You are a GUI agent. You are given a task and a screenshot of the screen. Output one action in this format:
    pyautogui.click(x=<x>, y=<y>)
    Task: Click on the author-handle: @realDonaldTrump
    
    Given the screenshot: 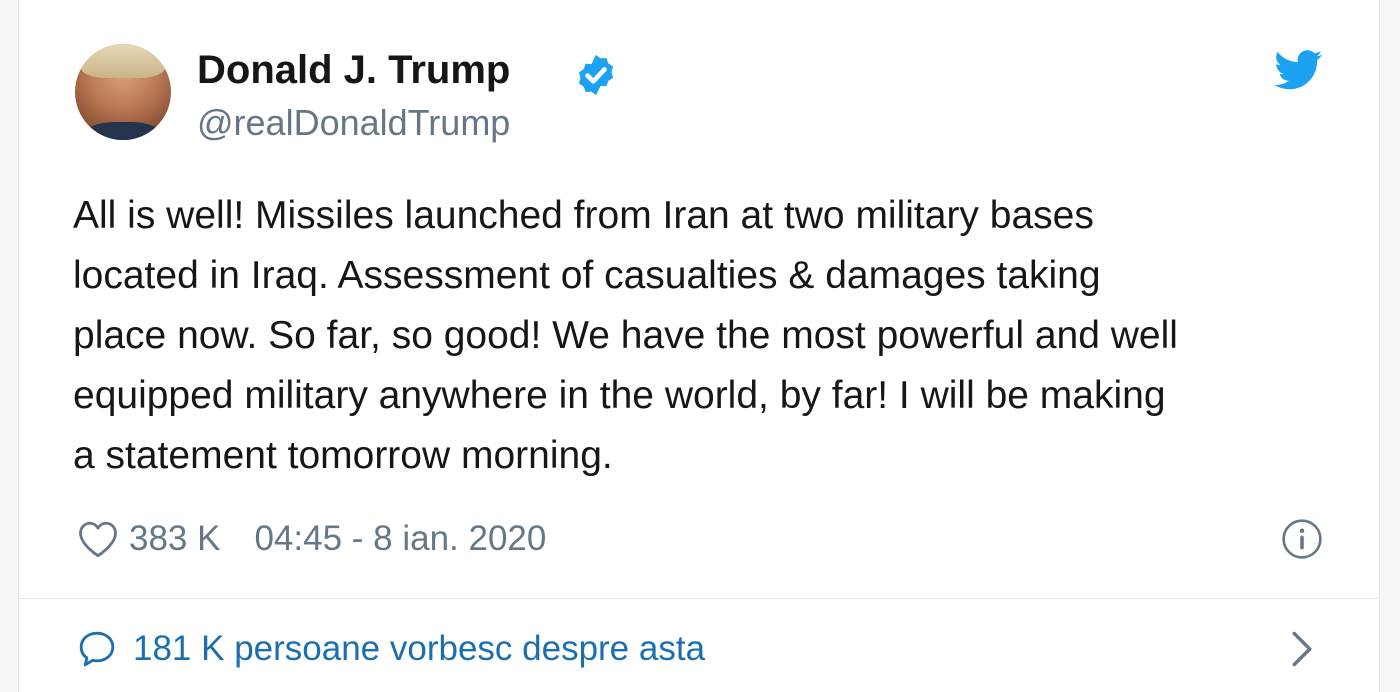 What is the action you would take?
    pyautogui.click(x=353, y=123)
    